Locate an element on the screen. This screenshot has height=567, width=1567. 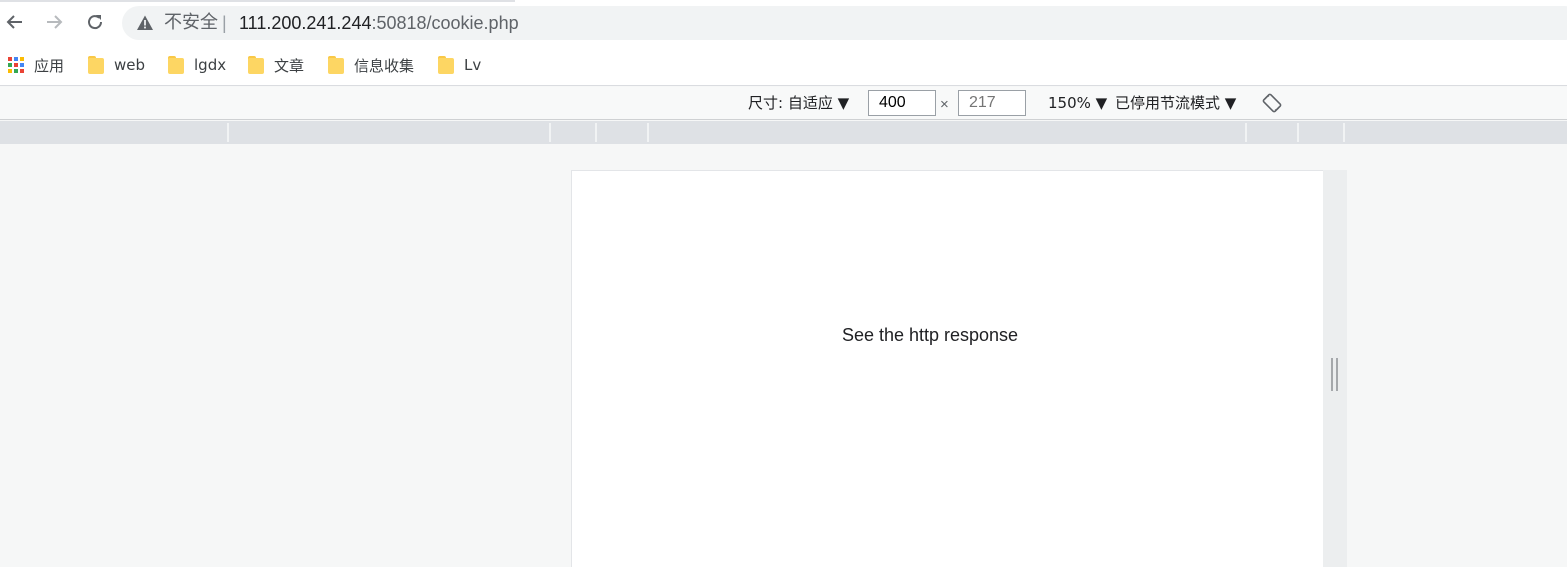
url-text: 111.200.241.244:50818/cookie.php is located at coordinates (379, 23).